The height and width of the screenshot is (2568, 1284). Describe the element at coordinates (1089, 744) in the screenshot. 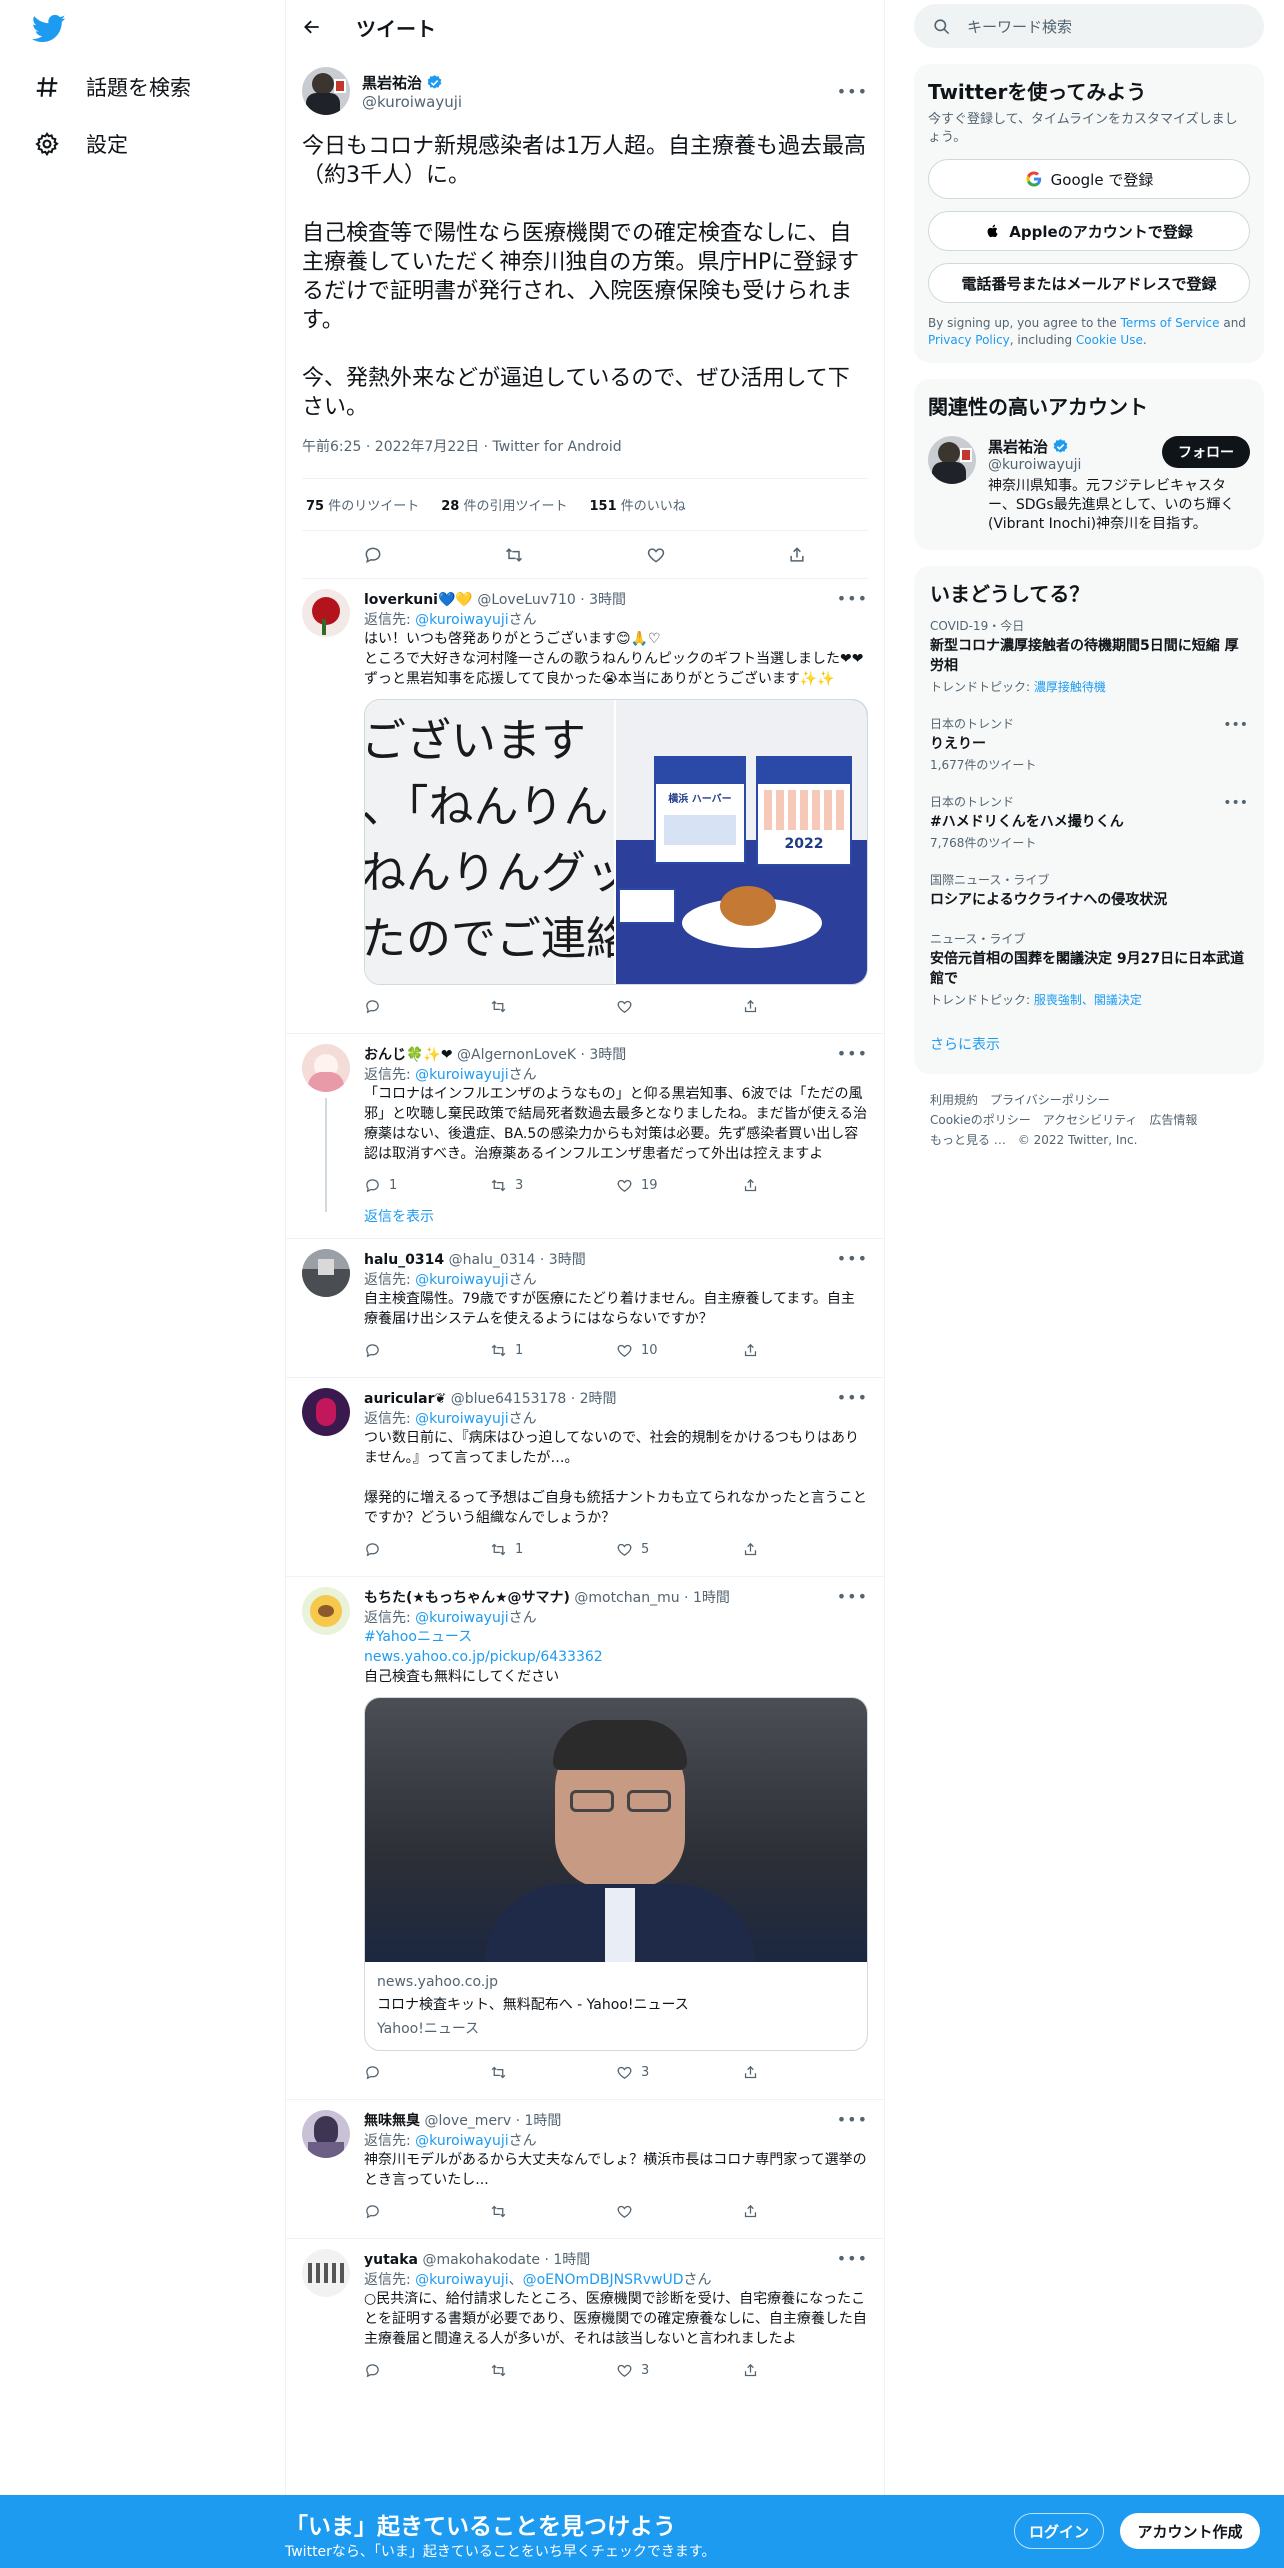

I see `trend-item: 日本のトレンド りえりー 1,677件のツイート •••` at that location.